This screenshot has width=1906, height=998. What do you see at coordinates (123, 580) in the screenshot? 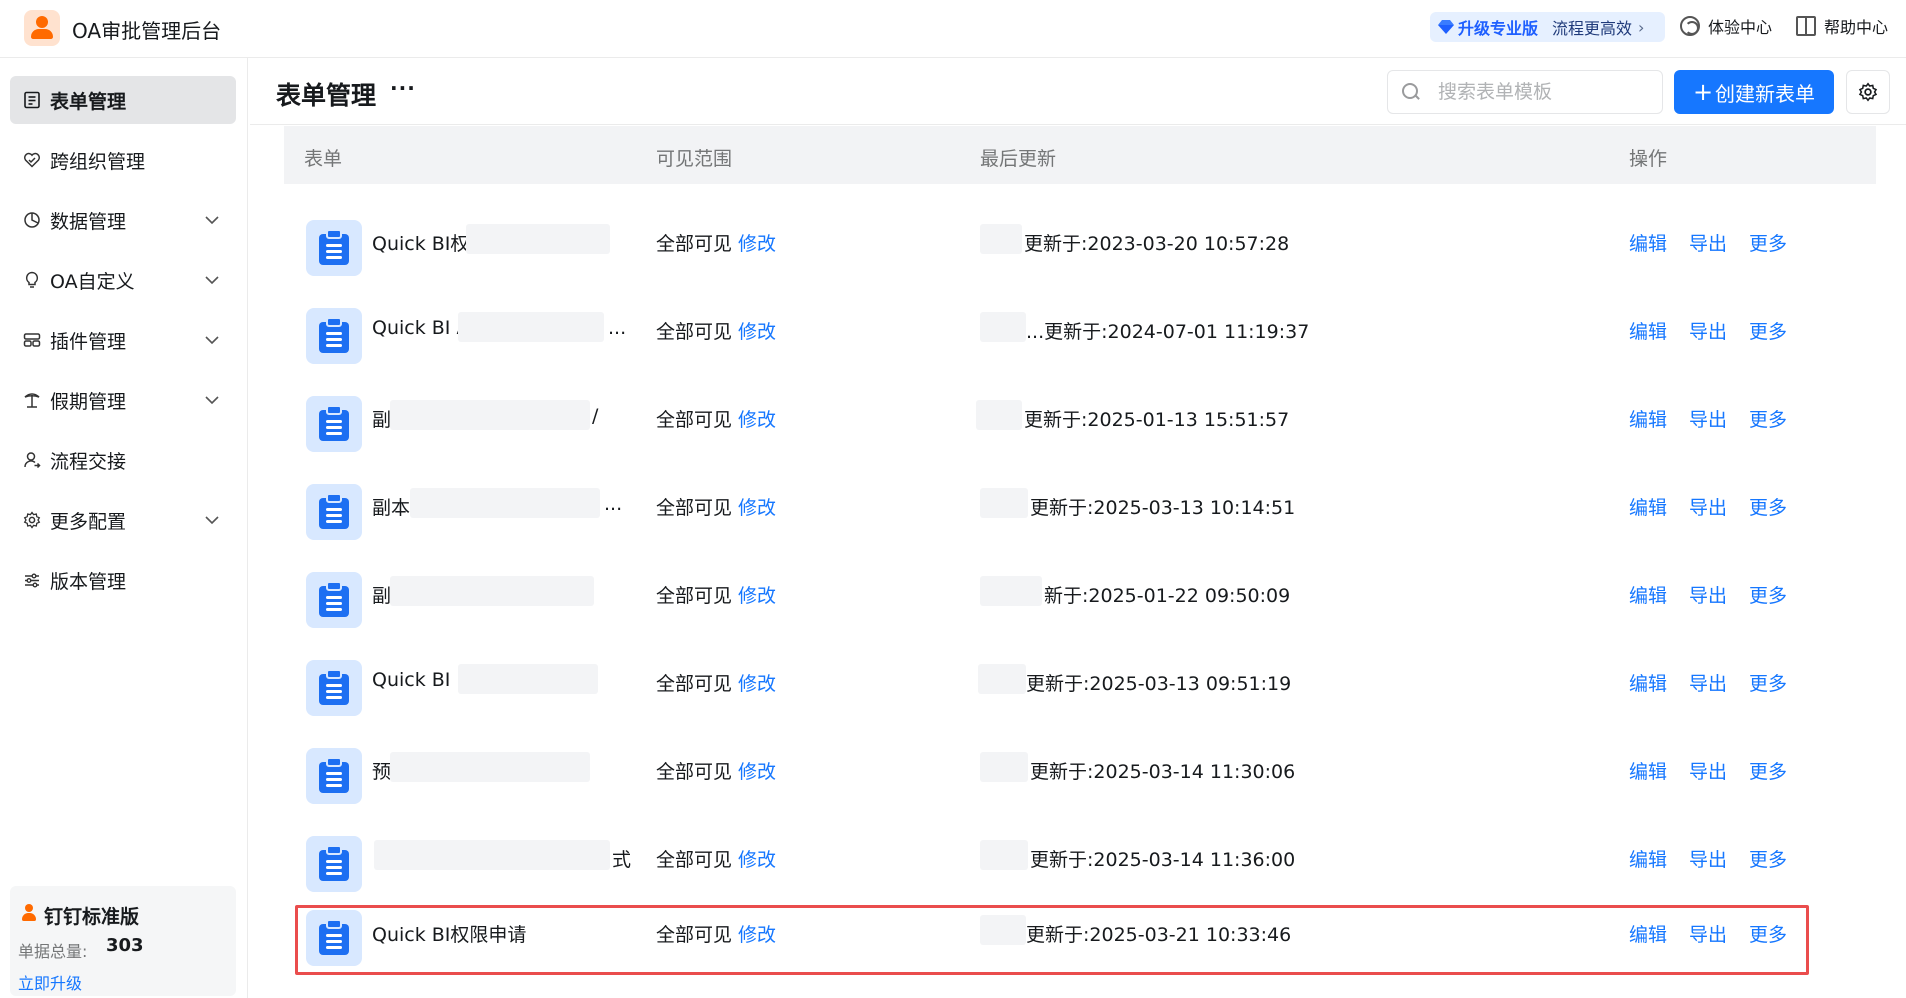
I see `sidebar-item-version-management: 版本管理` at bounding box center [123, 580].